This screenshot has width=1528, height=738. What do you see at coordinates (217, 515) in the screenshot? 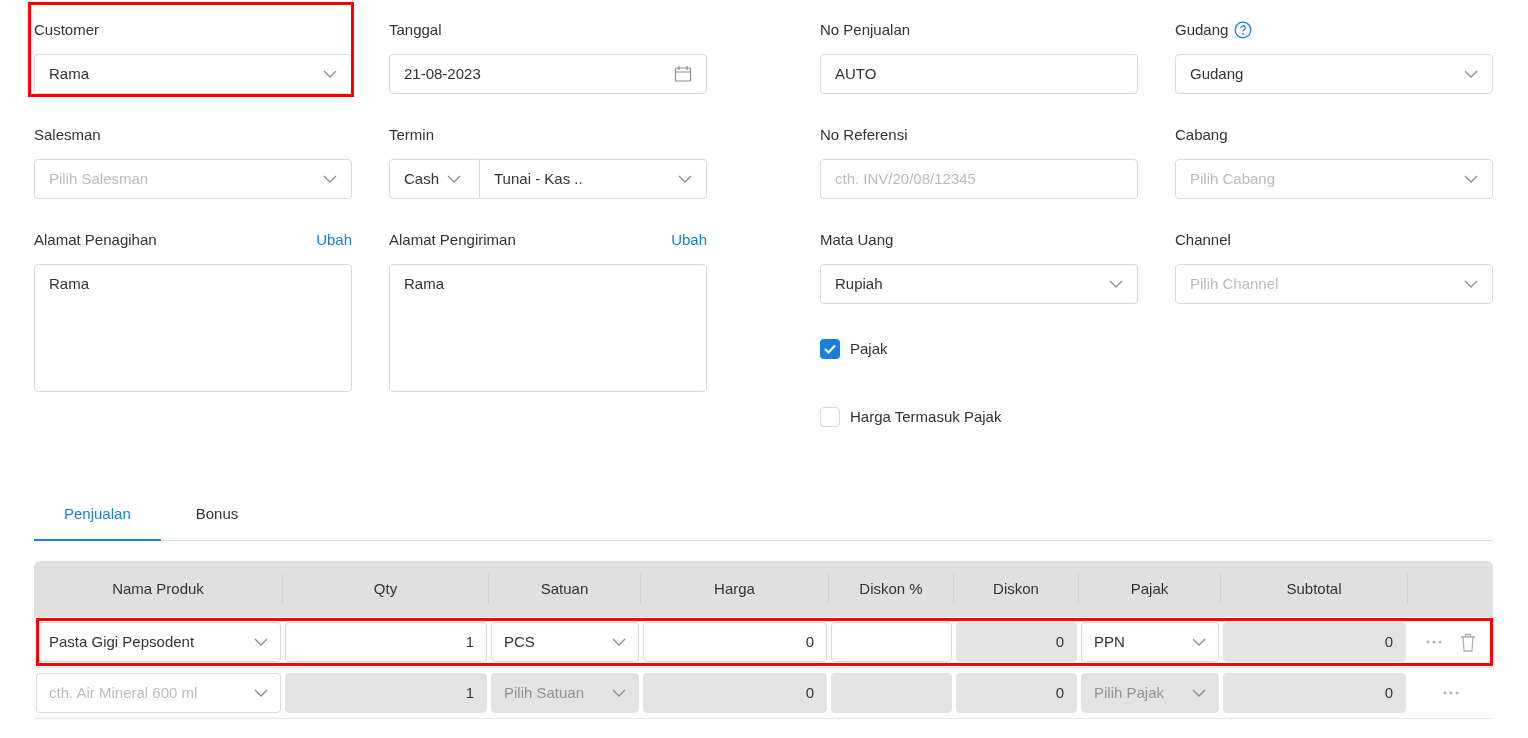
I see `tab: Bonus` at bounding box center [217, 515].